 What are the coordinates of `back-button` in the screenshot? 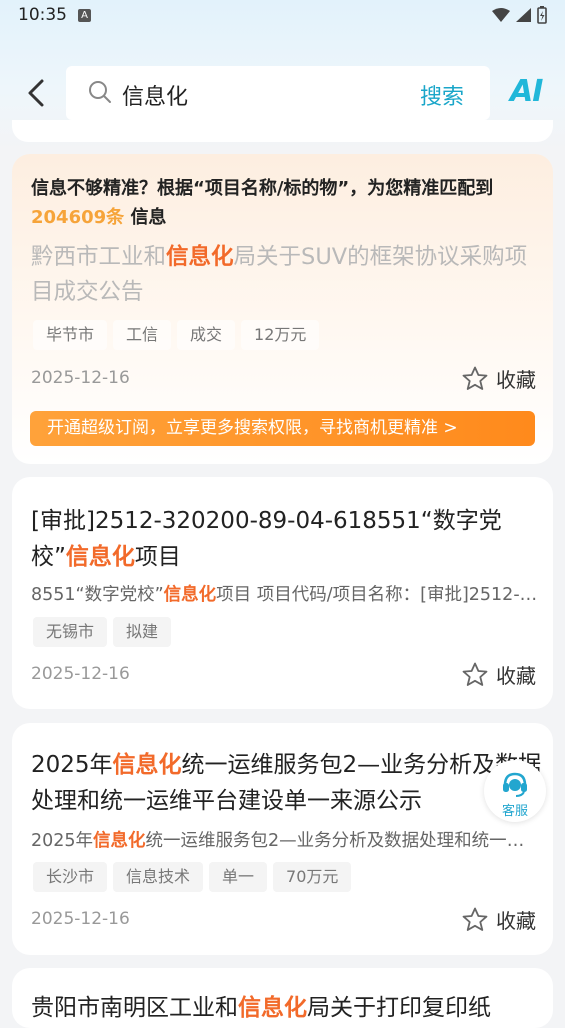 It's located at (37, 93).